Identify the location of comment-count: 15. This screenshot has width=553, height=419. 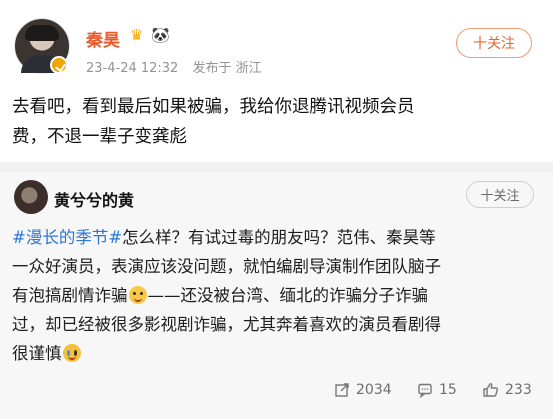
(448, 390).